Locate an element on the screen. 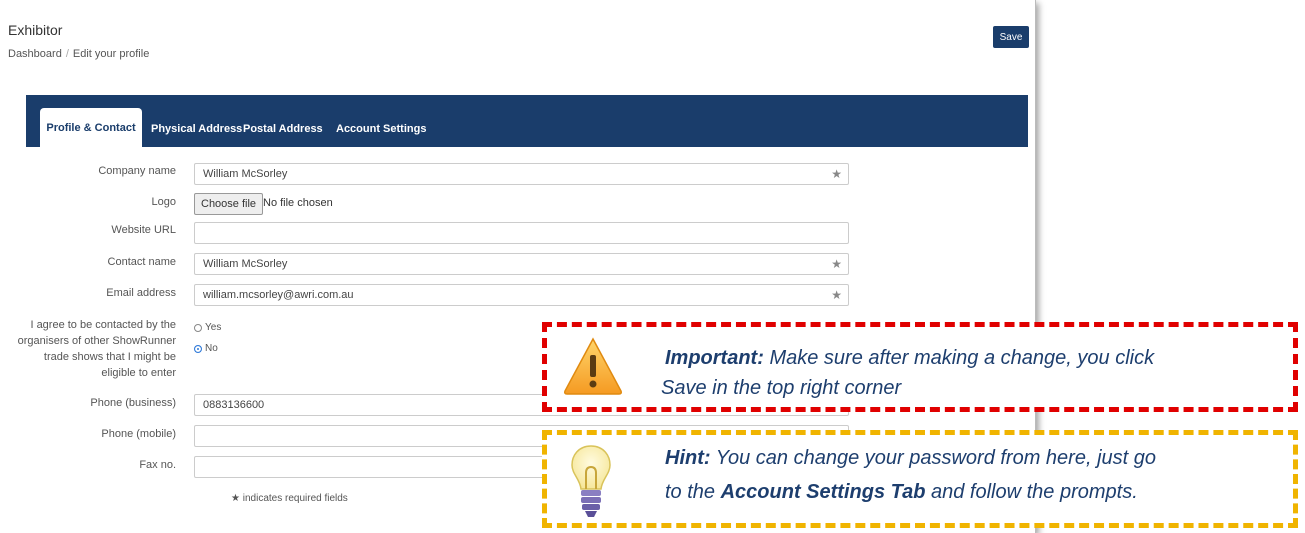 The width and height of the screenshot is (1305, 533). agree-no-radio: No is located at coordinates (206, 348).